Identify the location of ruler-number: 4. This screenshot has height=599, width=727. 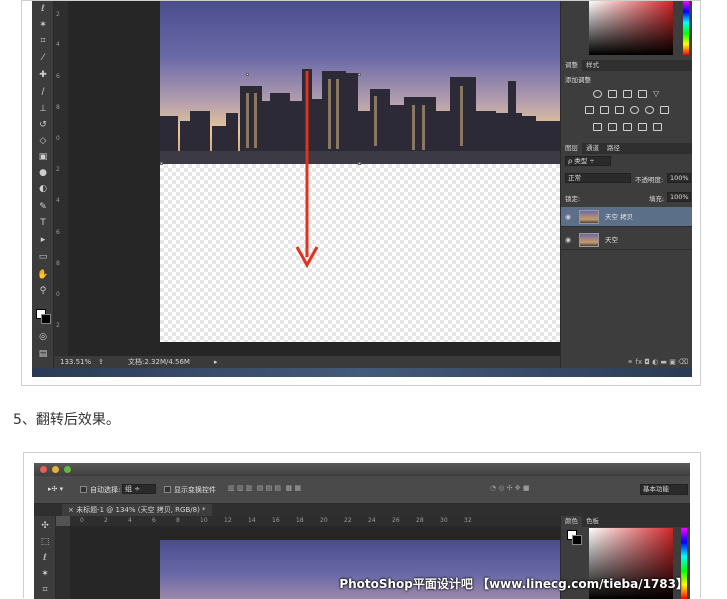
(58, 44).